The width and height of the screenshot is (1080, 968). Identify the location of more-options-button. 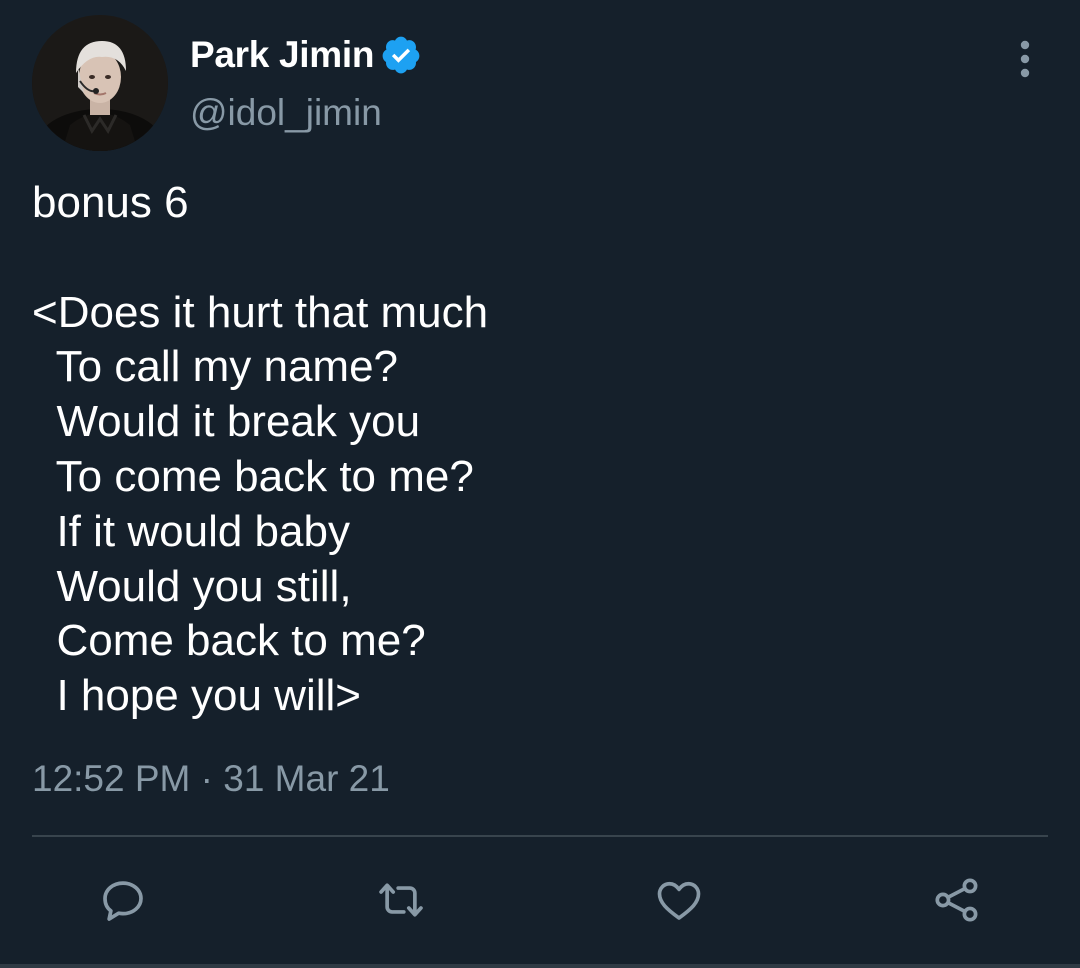
(1025, 59).